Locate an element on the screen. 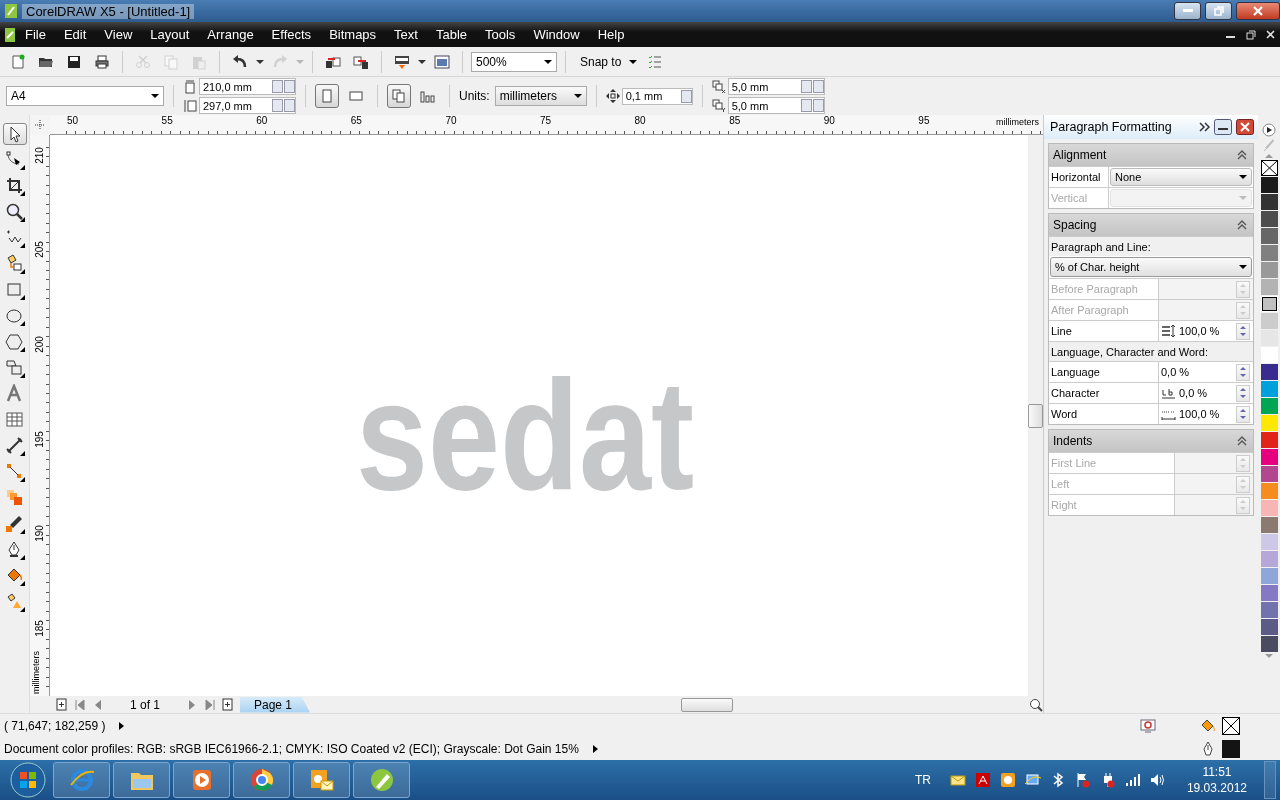  field-label: Horizontal is located at coordinates (1079, 177).